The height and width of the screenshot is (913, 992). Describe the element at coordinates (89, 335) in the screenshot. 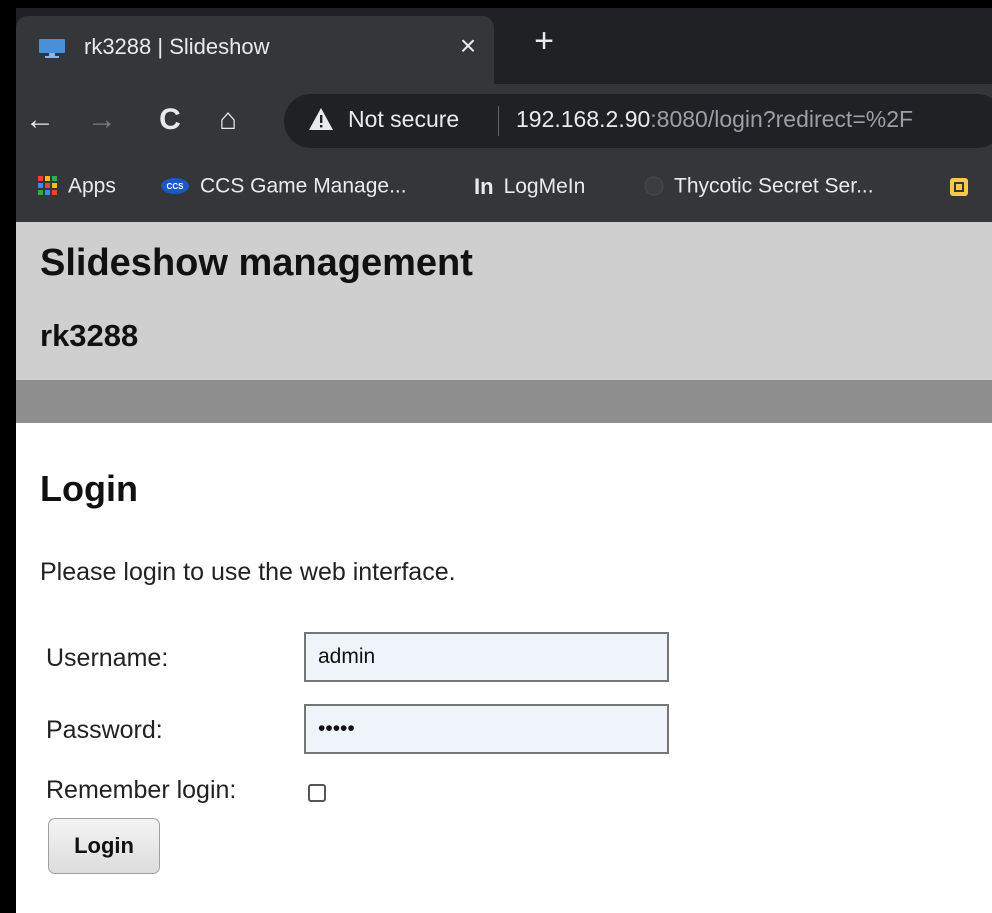

I see `device-name: rk3288` at that location.